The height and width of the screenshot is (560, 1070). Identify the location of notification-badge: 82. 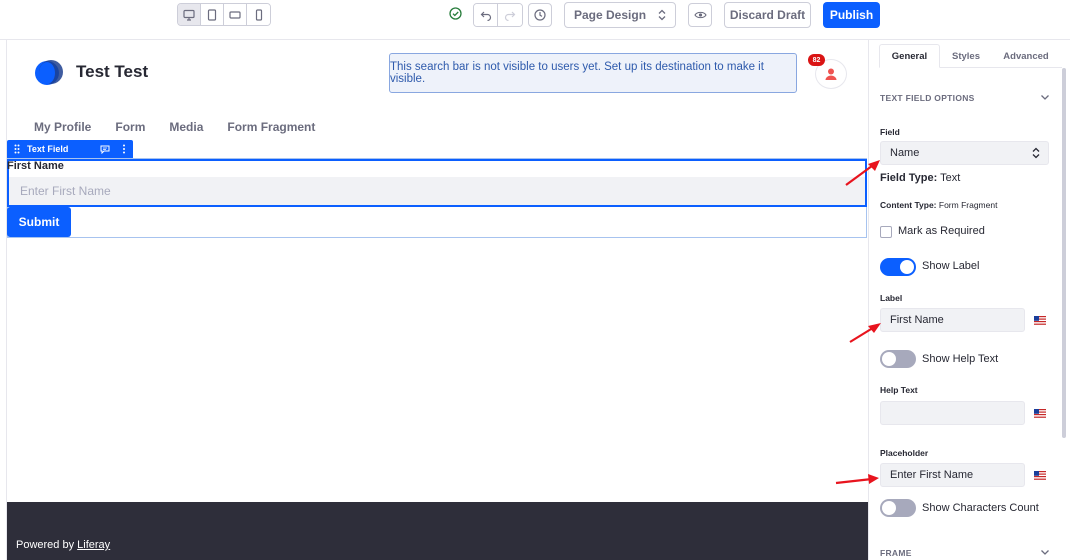
(816, 60).